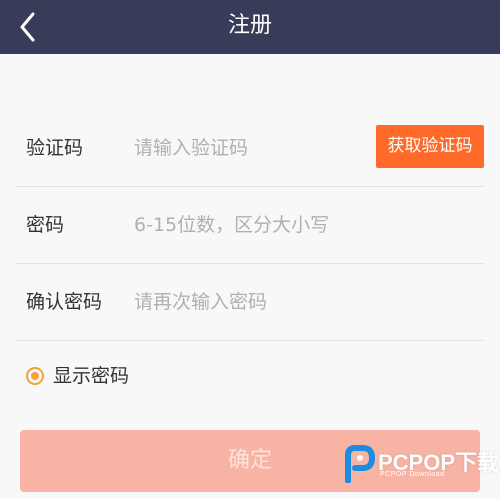 Image resolution: width=500 pixels, height=499 pixels. I want to click on password-label: 密码, so click(45, 225).